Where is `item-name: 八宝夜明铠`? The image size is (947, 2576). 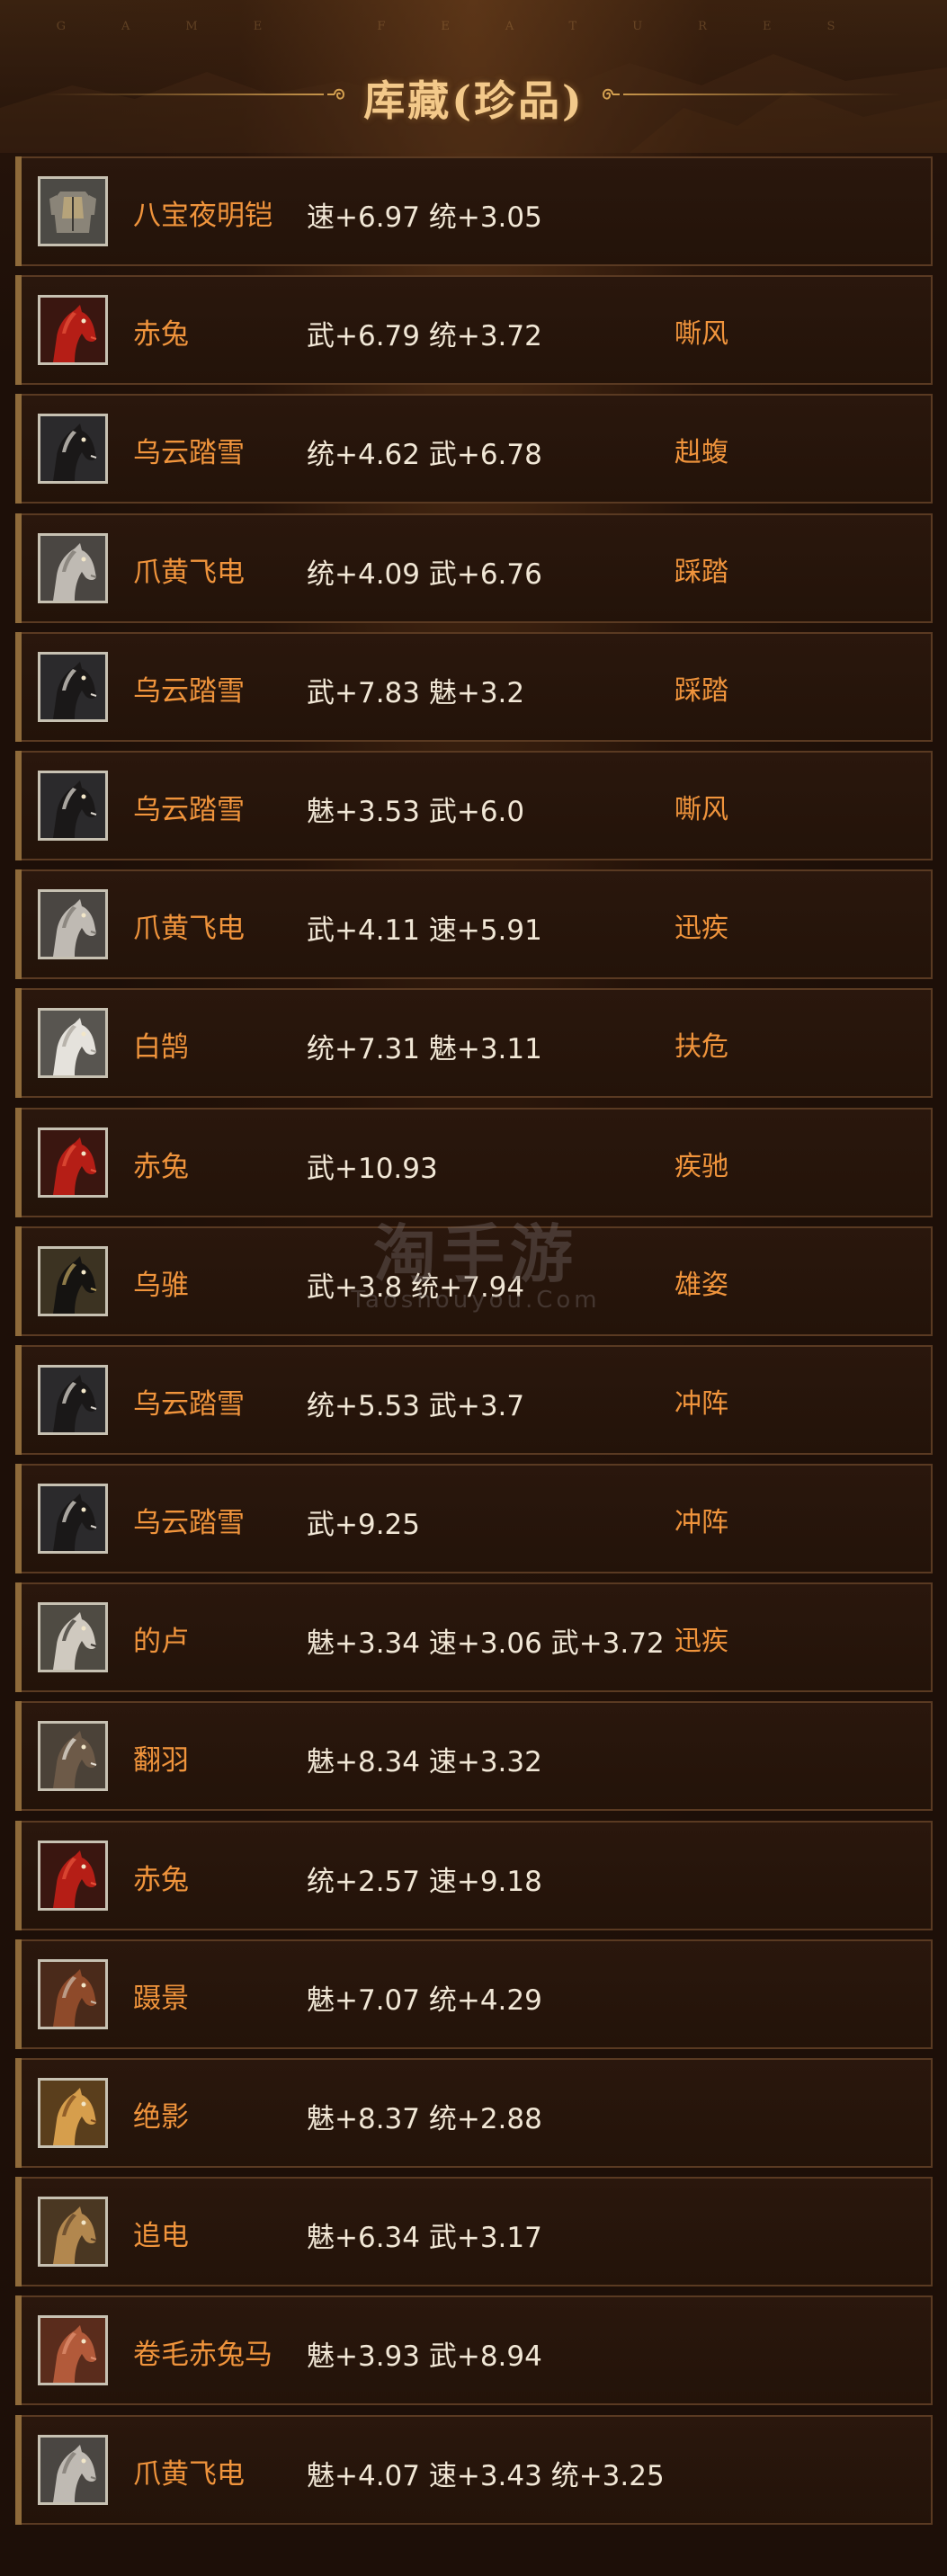
item-name: 八宝夜明铠 is located at coordinates (202, 216).